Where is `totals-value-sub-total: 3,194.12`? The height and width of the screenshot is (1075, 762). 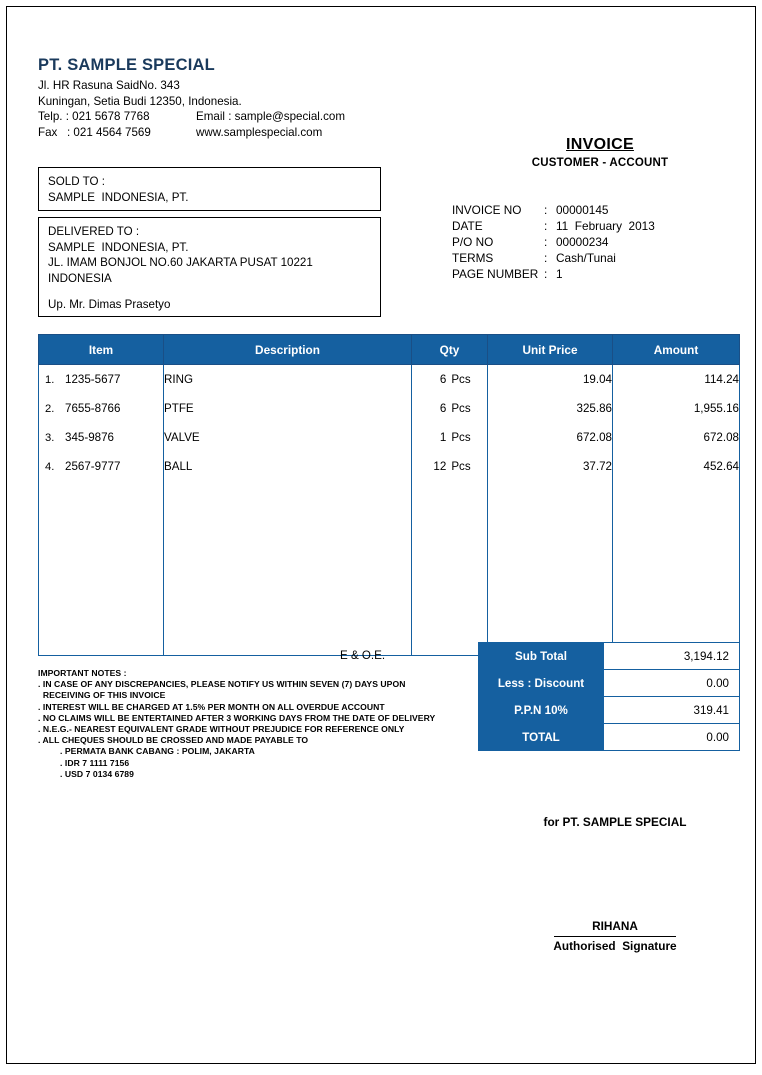 totals-value-sub-total: 3,194.12 is located at coordinates (671, 656).